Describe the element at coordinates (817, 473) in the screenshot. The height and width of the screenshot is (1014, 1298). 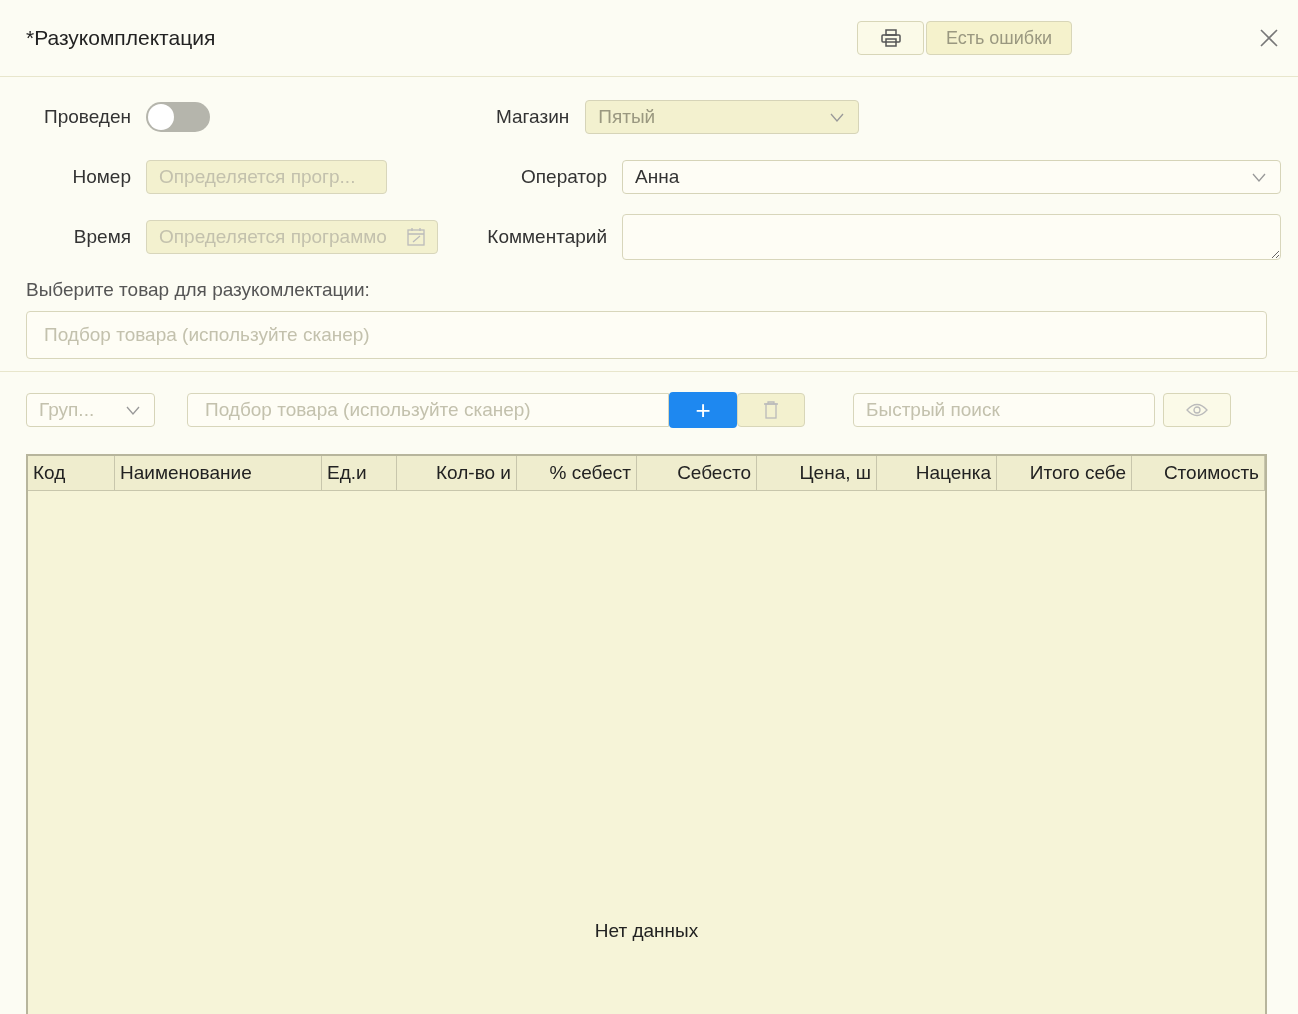
I see `column-header: Цена, ш` at that location.